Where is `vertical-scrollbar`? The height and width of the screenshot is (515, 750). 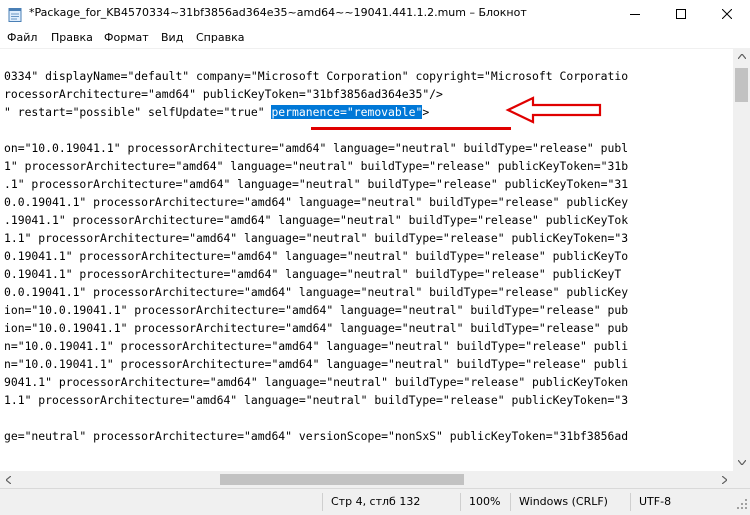
vertical-scrollbar is located at coordinates (741, 259).